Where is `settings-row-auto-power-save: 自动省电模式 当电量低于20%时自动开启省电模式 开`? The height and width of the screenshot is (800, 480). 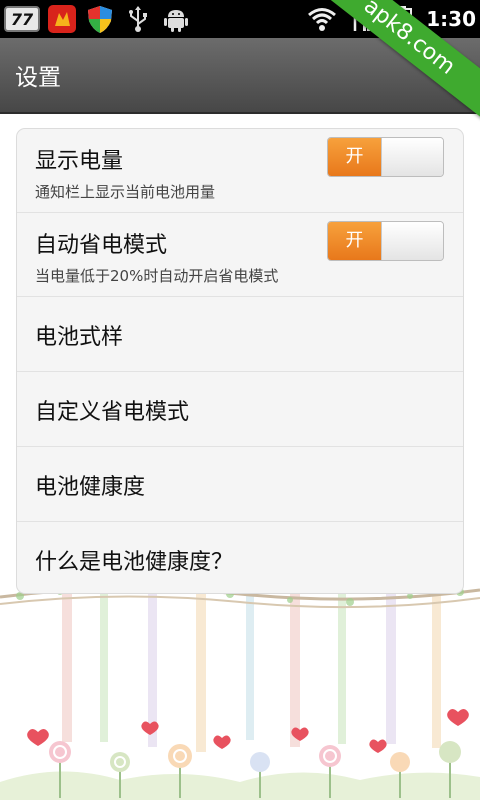
settings-row-auto-power-save: 自动省电模式 当电量低于20%时自动开启省电模式 开 is located at coordinates (240, 255).